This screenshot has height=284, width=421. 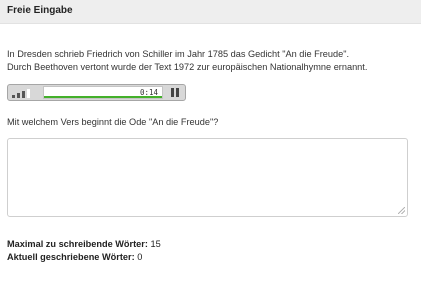 I want to click on progress-track: 0:14, so click(x=103, y=92).